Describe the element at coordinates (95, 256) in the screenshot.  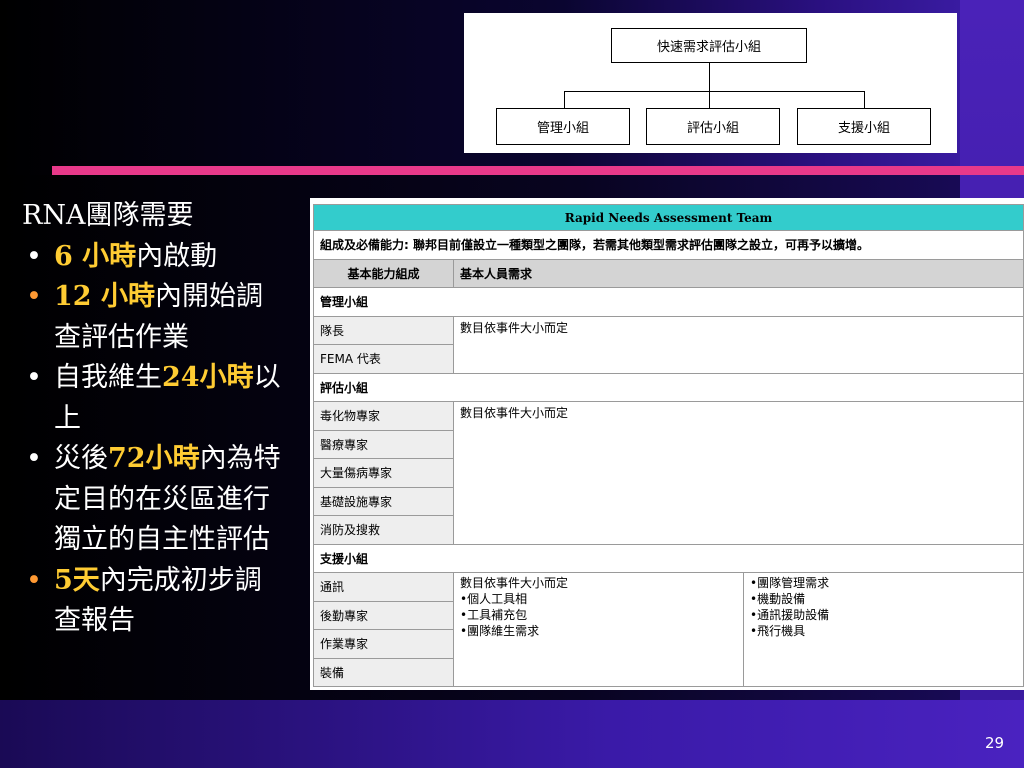
I see `highlight-text: 6 小時` at that location.